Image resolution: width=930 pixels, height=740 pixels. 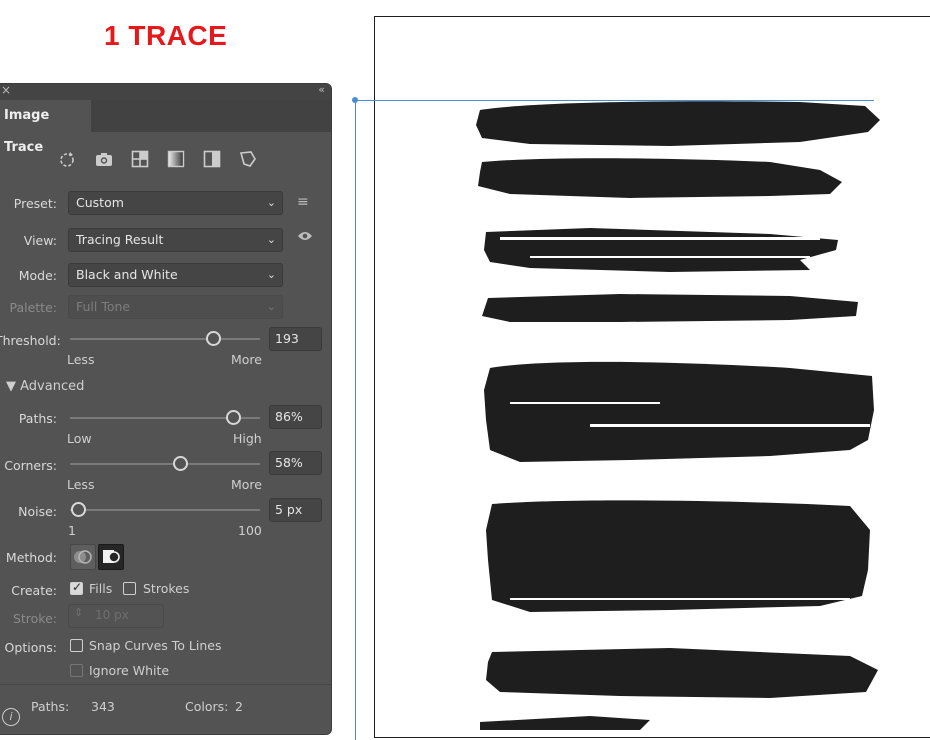 I want to click on stroke-label: Stroke:, so click(x=34, y=618).